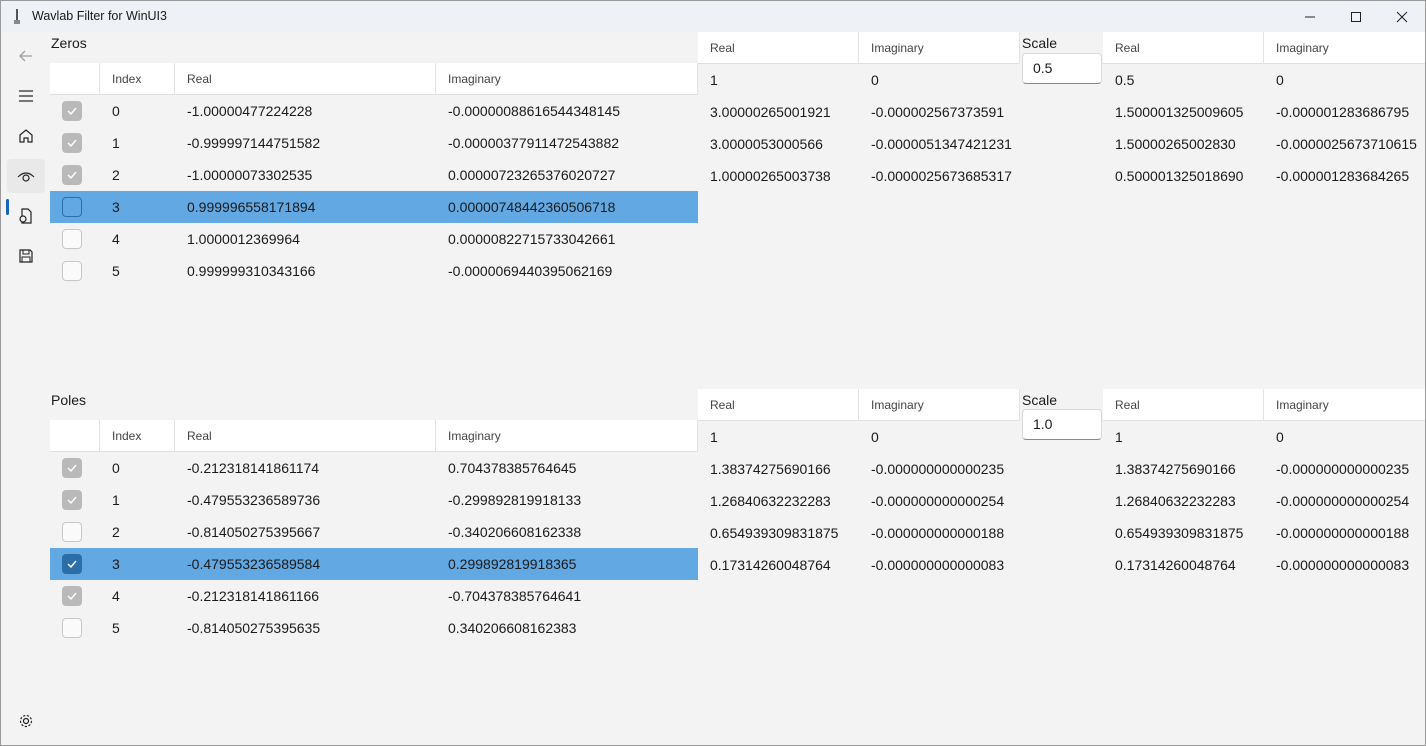  I want to click on cell-real: -0.999997144751582, so click(254, 143).